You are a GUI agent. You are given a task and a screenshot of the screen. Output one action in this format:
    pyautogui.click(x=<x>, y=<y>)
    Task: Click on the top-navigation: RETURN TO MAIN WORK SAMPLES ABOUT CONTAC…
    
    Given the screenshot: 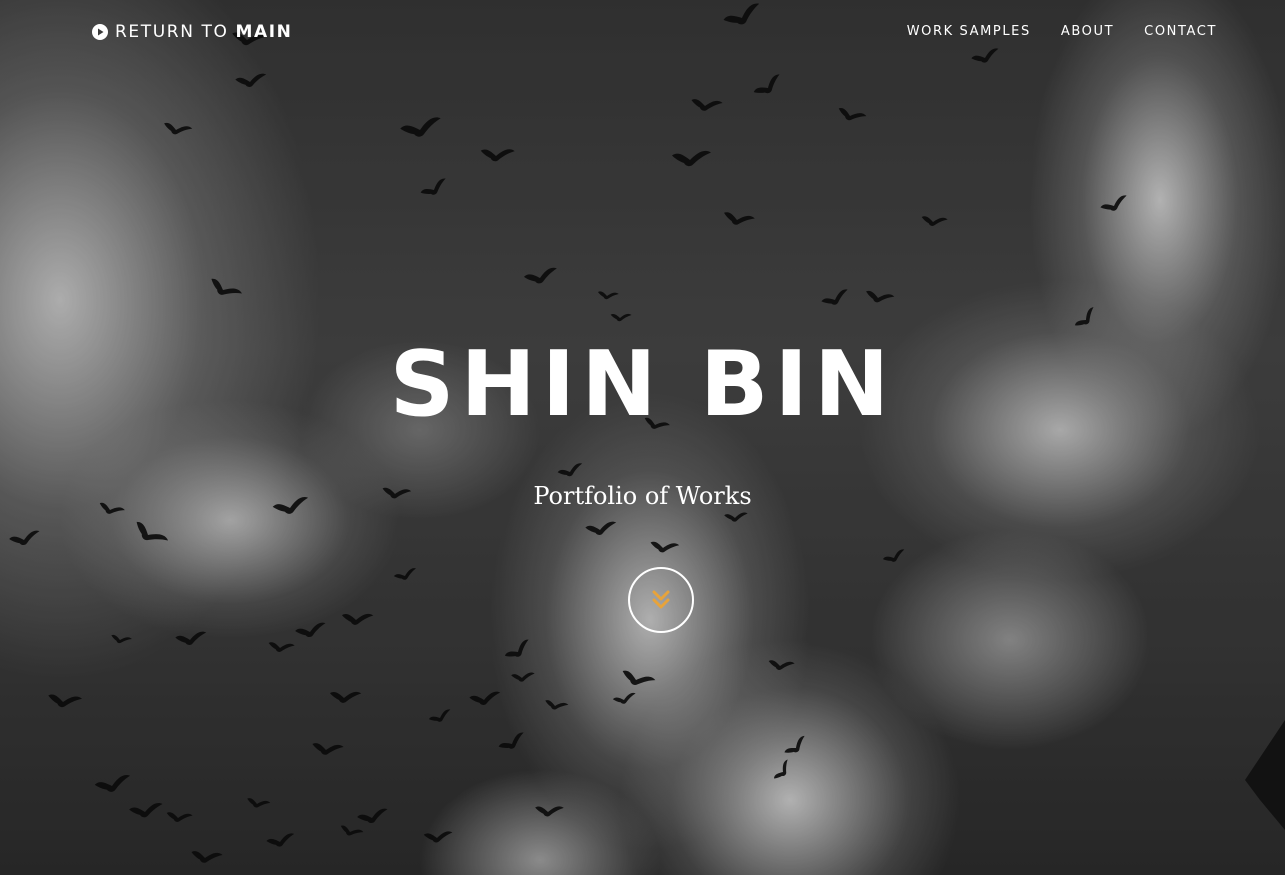 What is the action you would take?
    pyautogui.click(x=642, y=33)
    